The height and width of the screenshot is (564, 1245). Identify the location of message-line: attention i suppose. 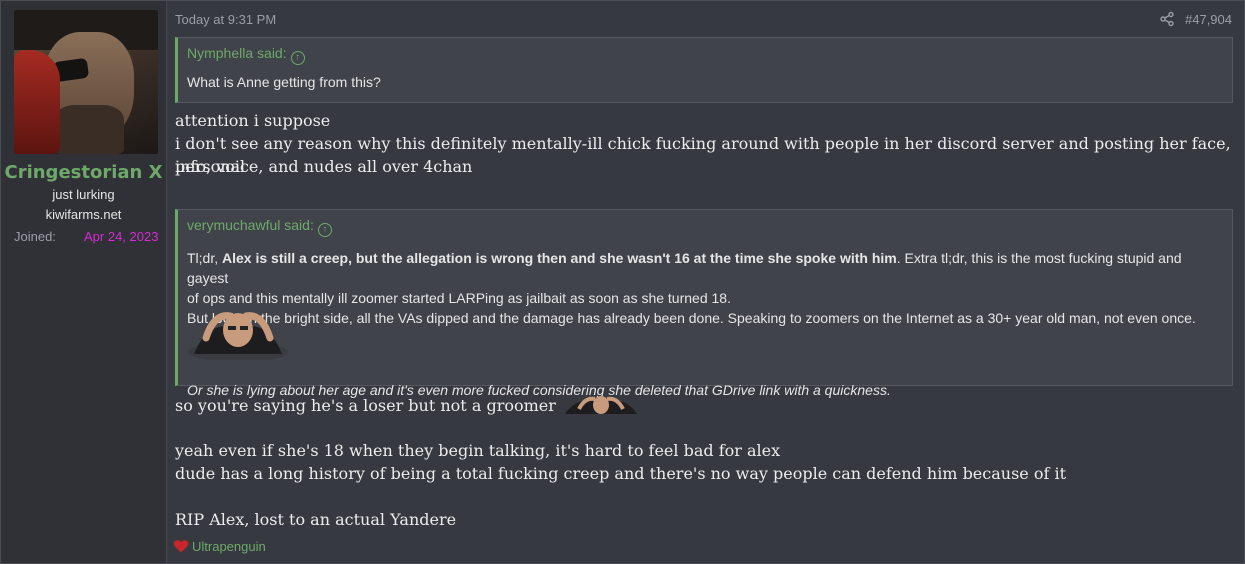
(253, 120).